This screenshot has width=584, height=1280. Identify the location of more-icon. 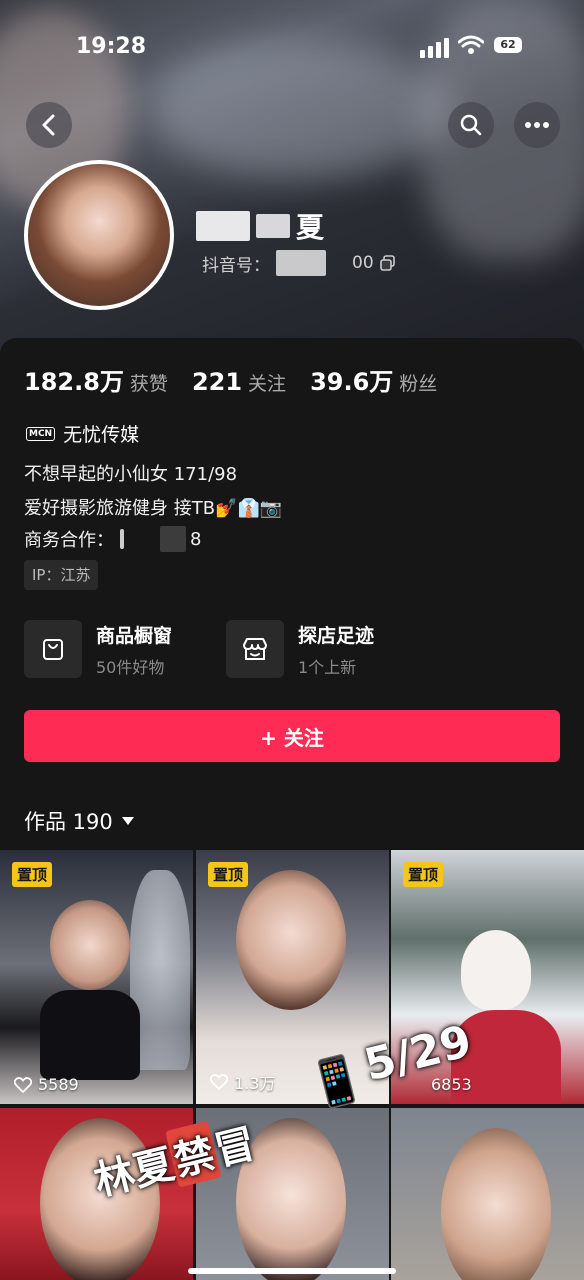
(537, 125).